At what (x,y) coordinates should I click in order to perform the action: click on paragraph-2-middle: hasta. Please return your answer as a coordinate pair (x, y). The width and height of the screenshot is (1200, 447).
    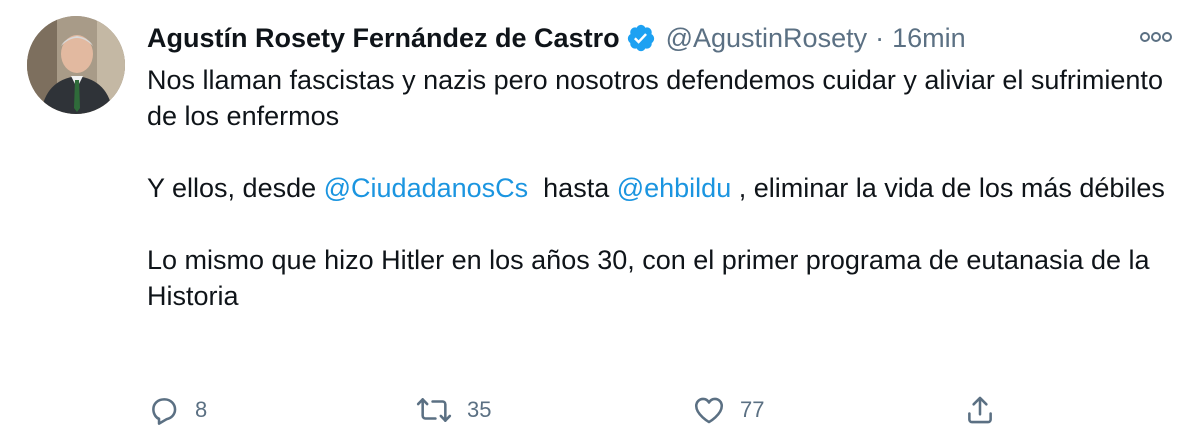
    Looking at the image, I should click on (572, 188).